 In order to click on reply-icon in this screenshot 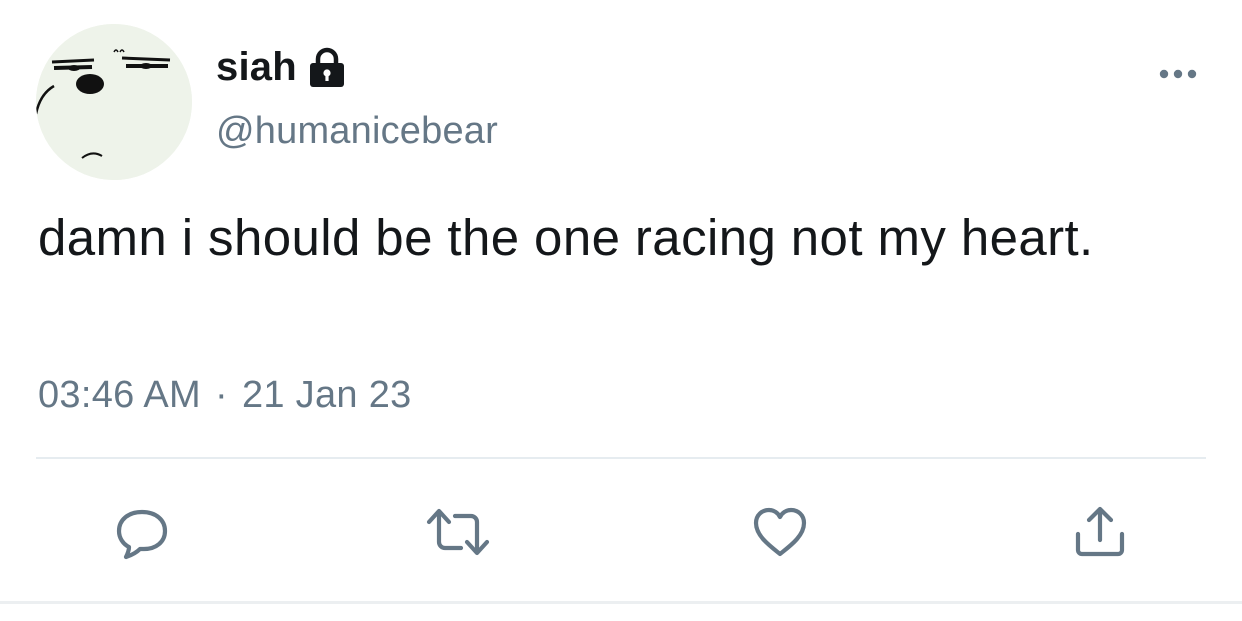, I will do `click(142, 532)`.